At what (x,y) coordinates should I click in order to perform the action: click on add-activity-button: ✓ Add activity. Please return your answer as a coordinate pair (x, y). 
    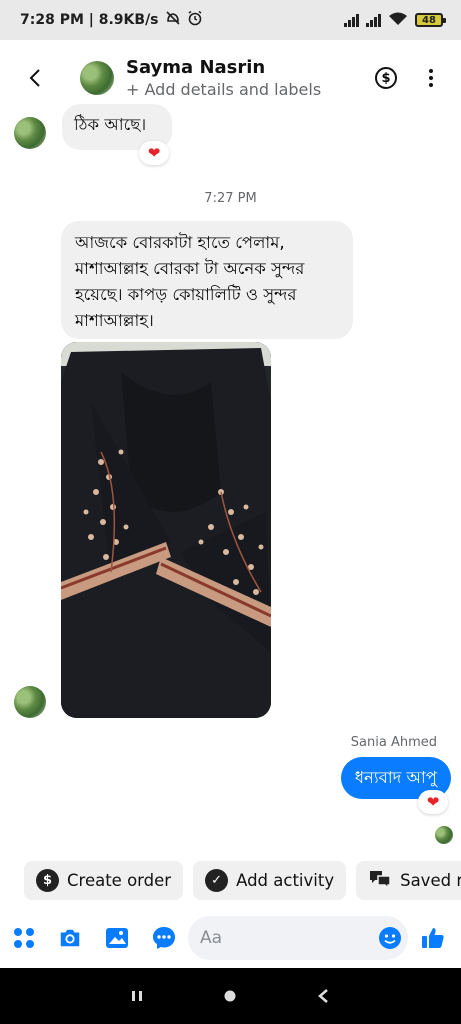
    Looking at the image, I should click on (270, 880).